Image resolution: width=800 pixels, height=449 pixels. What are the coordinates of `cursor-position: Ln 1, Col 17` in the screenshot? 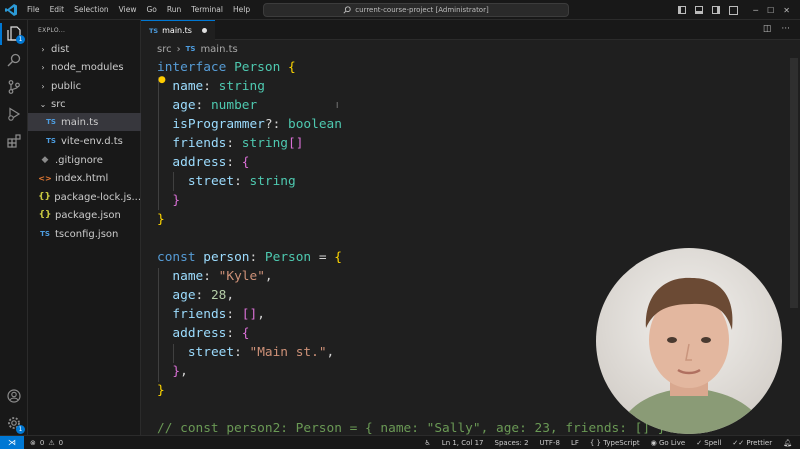 It's located at (463, 443).